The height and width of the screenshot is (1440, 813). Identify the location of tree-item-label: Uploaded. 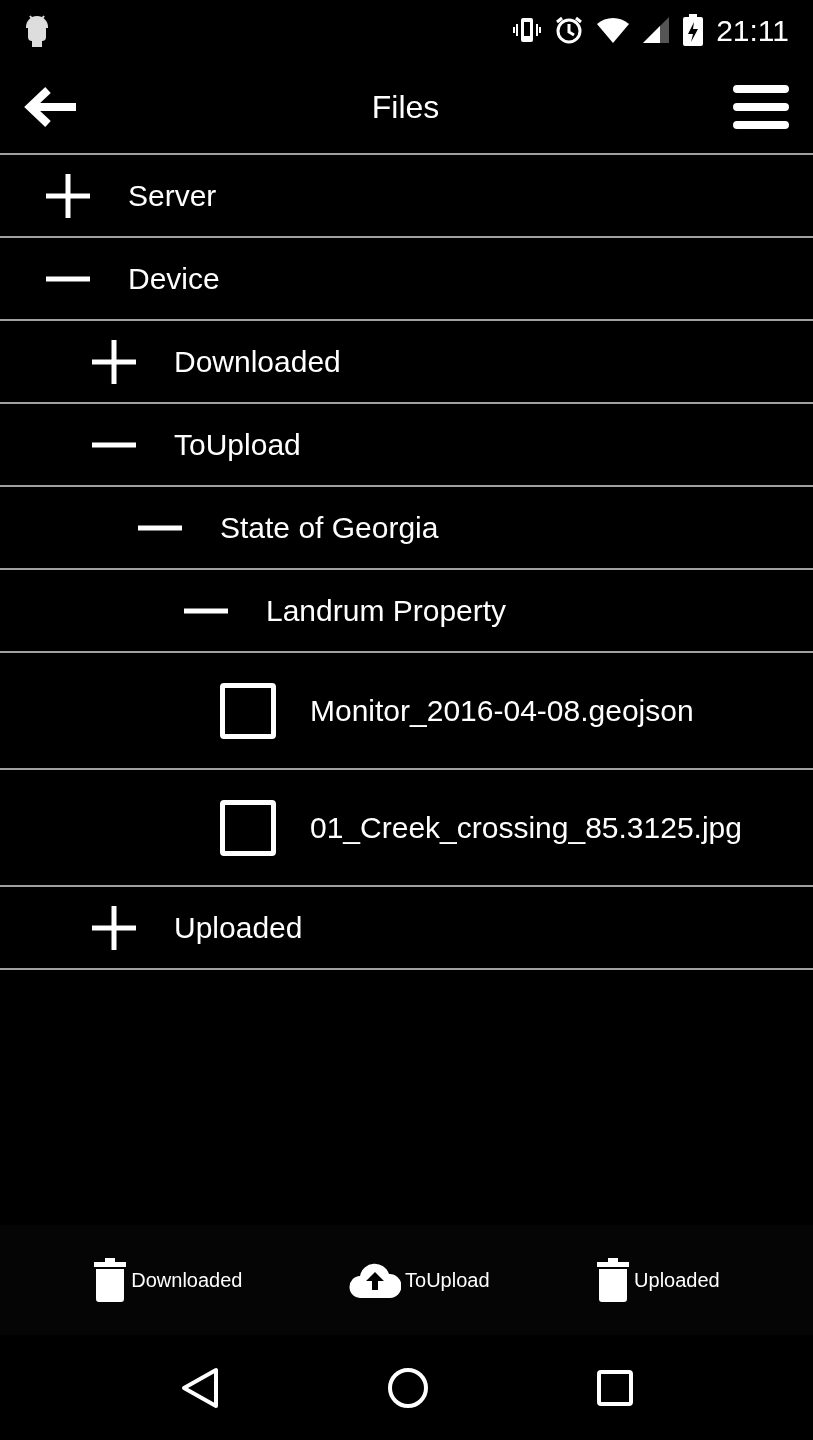
(238, 927).